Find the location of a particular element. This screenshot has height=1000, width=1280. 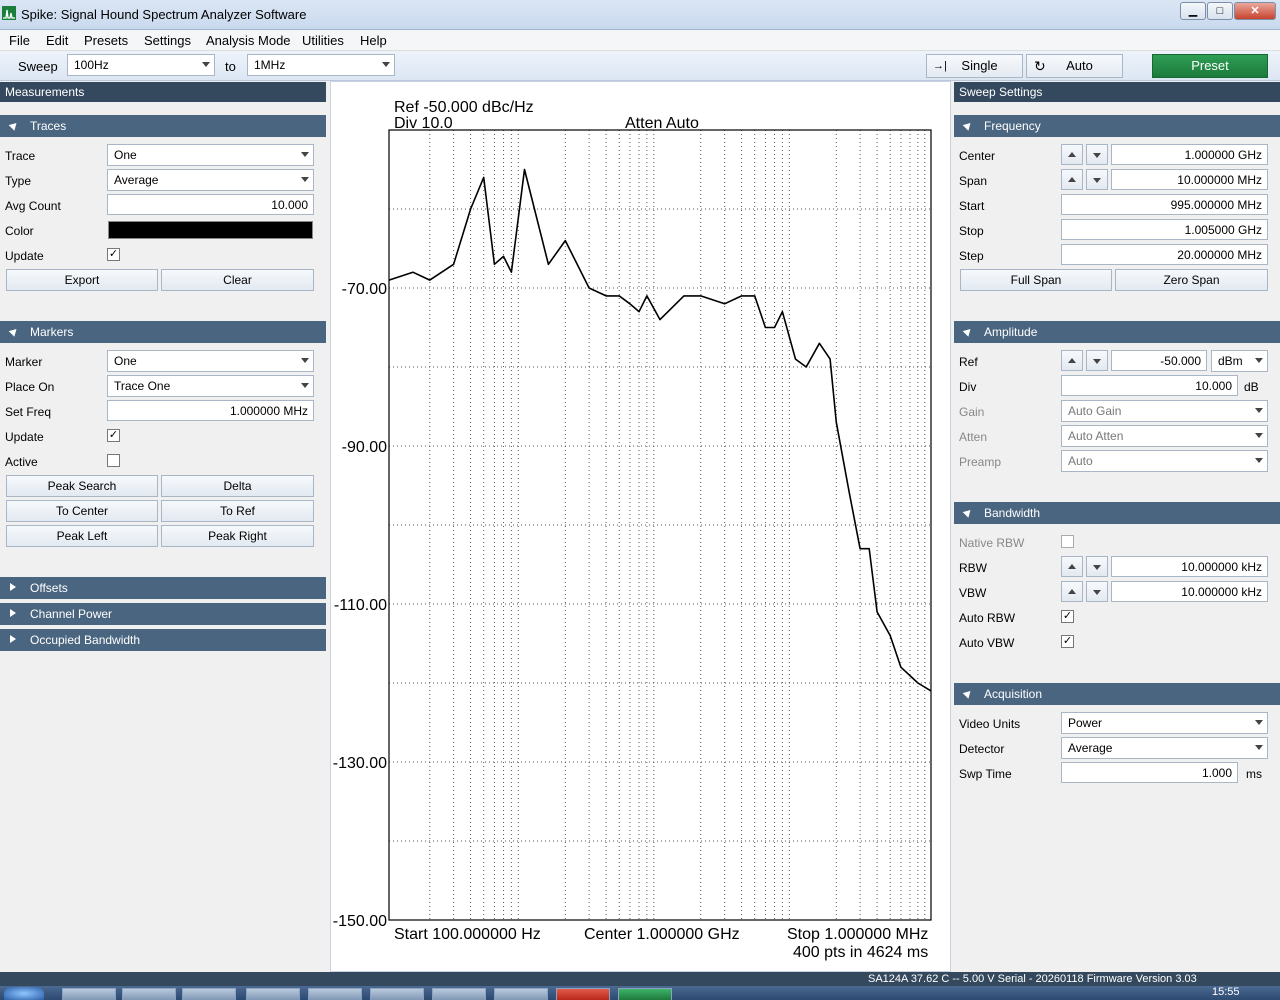

ref-up-button is located at coordinates (1072, 360).